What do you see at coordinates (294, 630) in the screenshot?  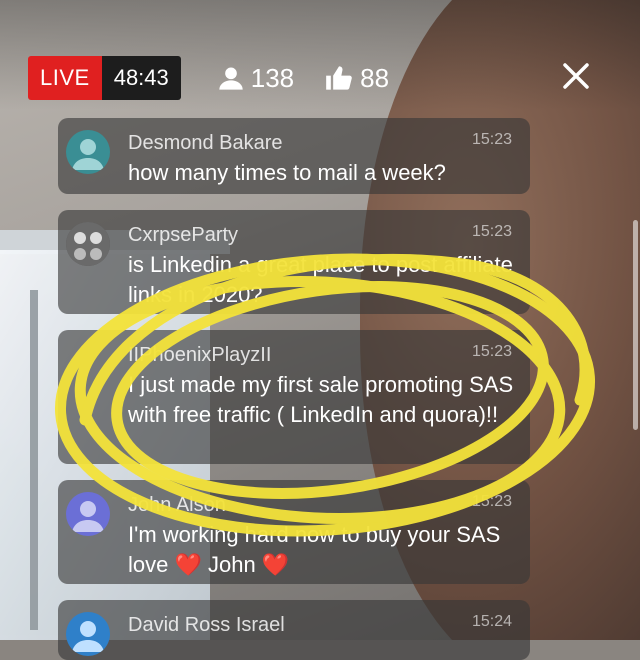 I see `chat-message: David Ross Israel 15:24` at bounding box center [294, 630].